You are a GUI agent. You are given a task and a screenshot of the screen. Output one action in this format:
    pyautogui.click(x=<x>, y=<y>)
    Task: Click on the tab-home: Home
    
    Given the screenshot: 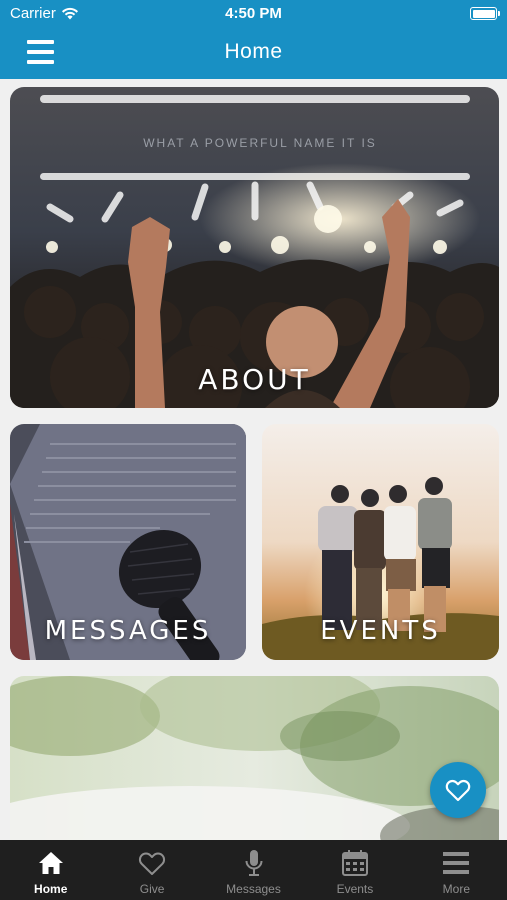 What is the action you would take?
    pyautogui.click(x=50, y=870)
    